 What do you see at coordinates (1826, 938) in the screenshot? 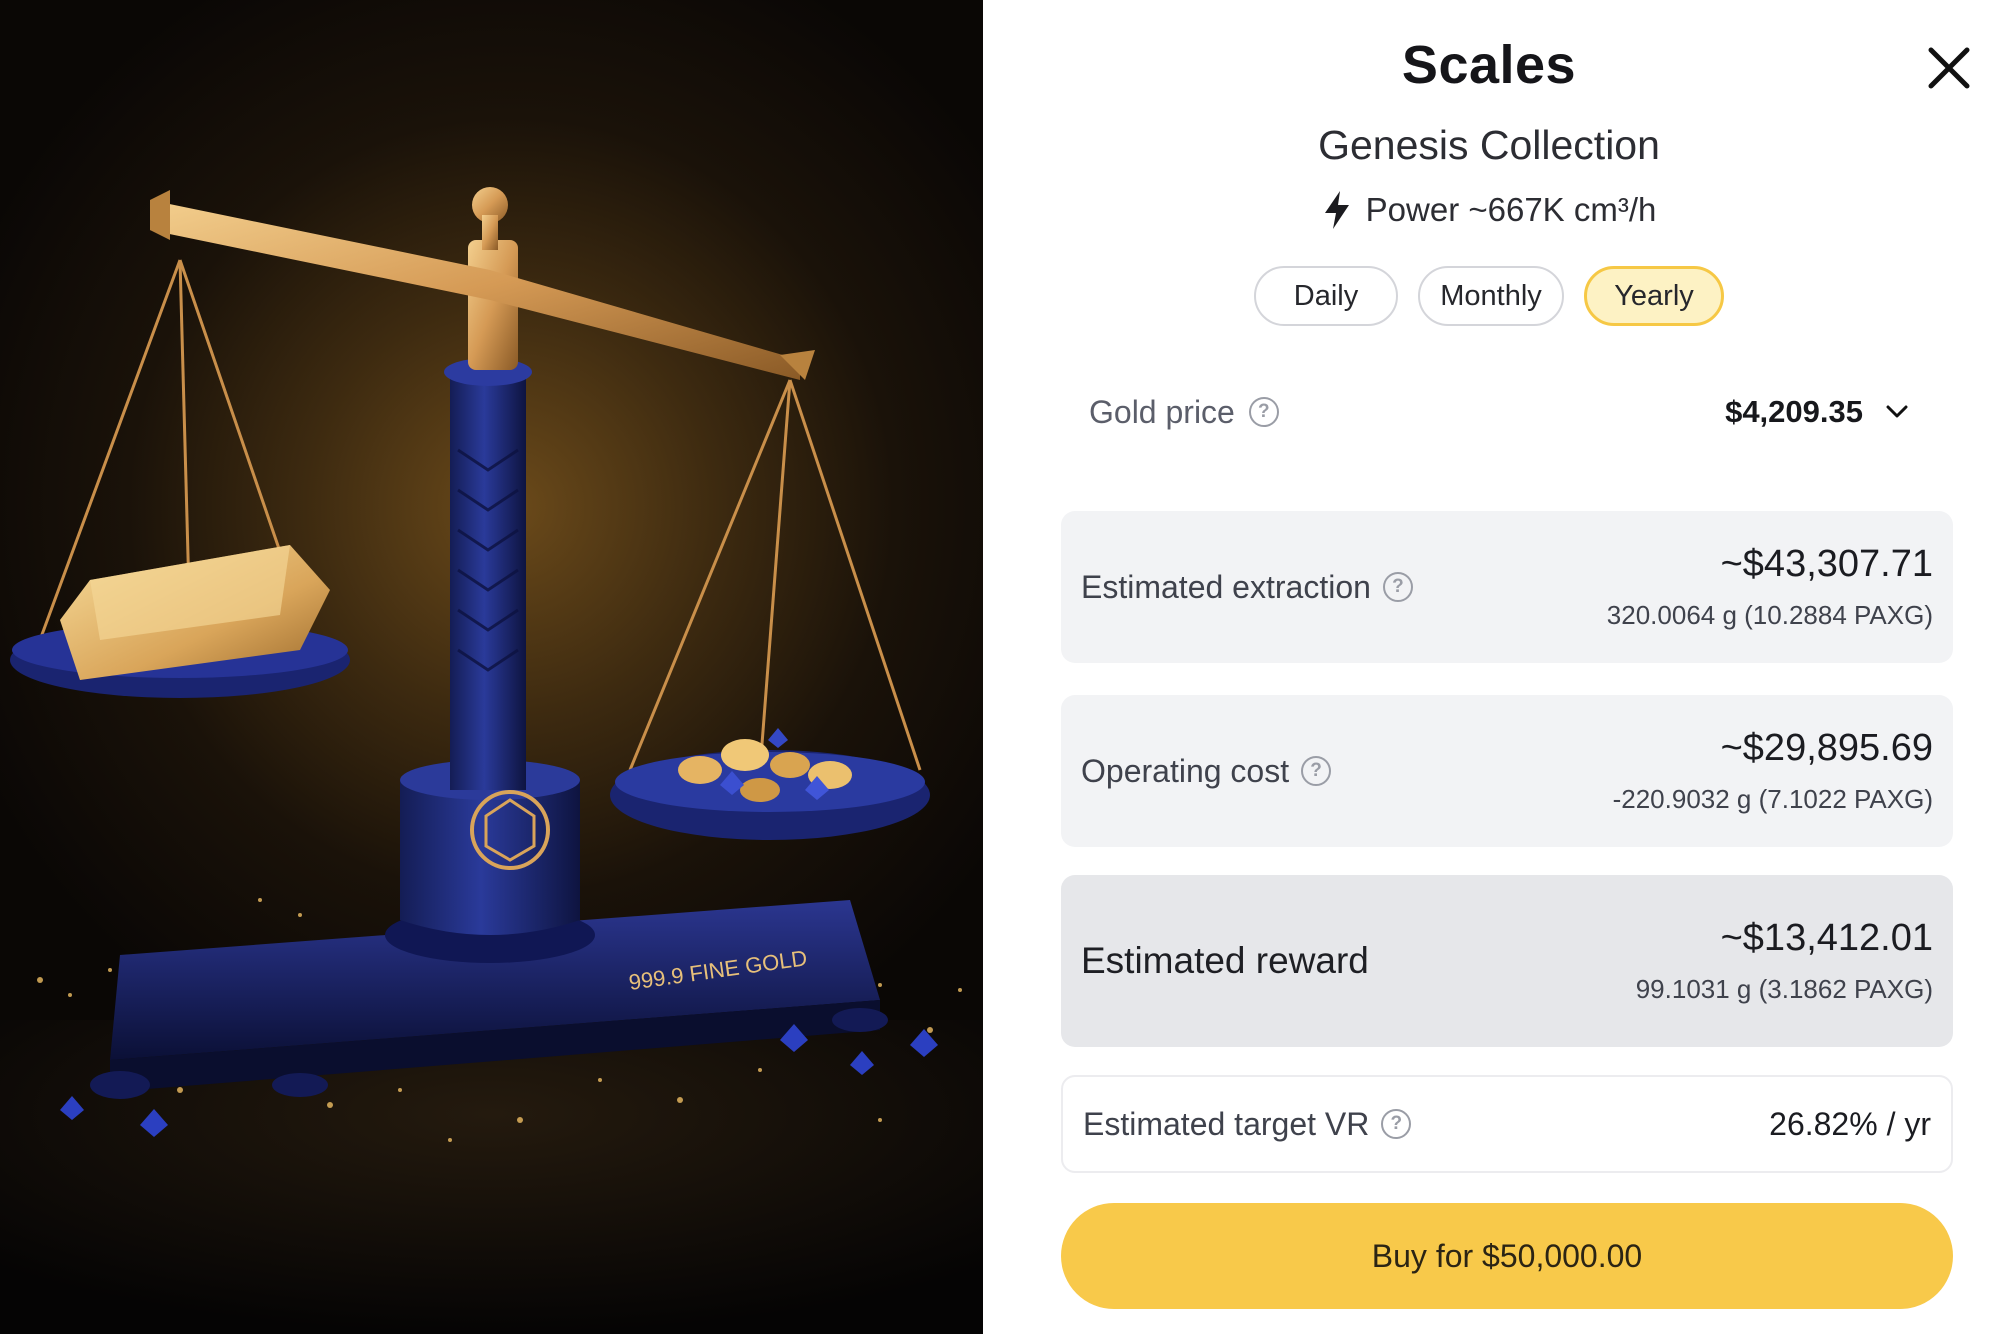
I see `estimated-reward-value: ~$13,412.01` at bounding box center [1826, 938].